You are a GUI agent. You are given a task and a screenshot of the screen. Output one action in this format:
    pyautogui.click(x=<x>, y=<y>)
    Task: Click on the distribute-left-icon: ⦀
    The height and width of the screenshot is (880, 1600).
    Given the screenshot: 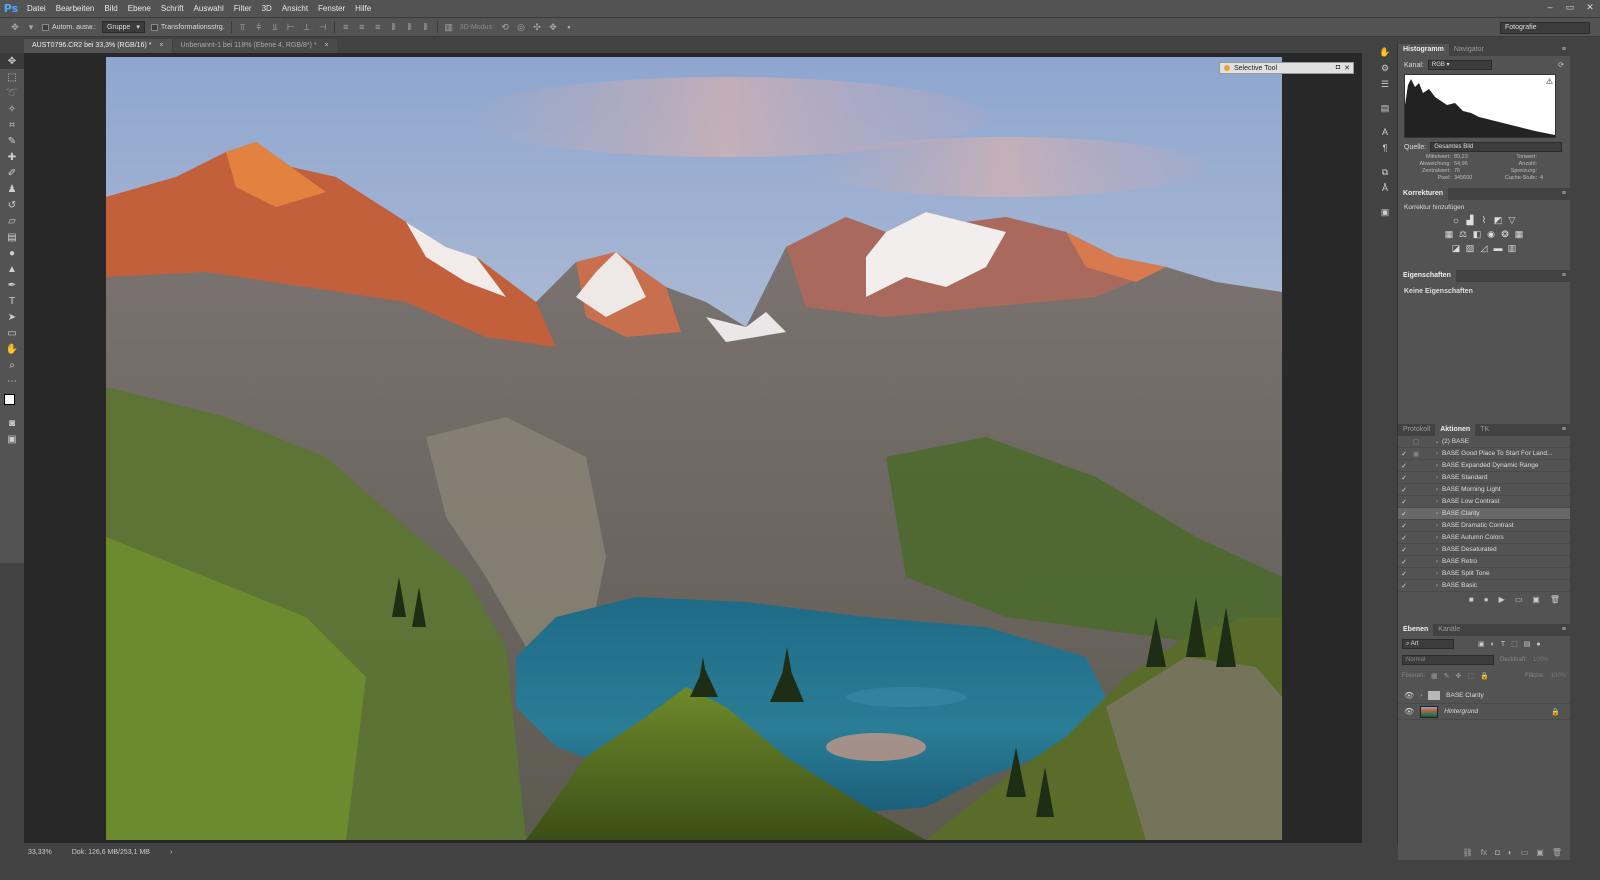 What is the action you would take?
    pyautogui.click(x=394, y=27)
    